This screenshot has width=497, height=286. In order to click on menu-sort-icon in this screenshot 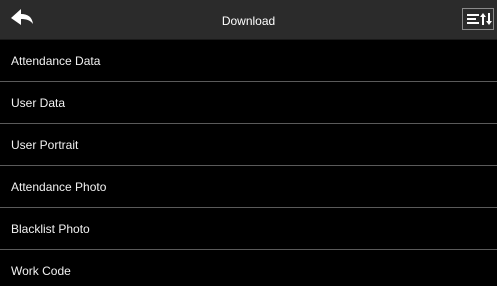, I will do `click(478, 21)`.